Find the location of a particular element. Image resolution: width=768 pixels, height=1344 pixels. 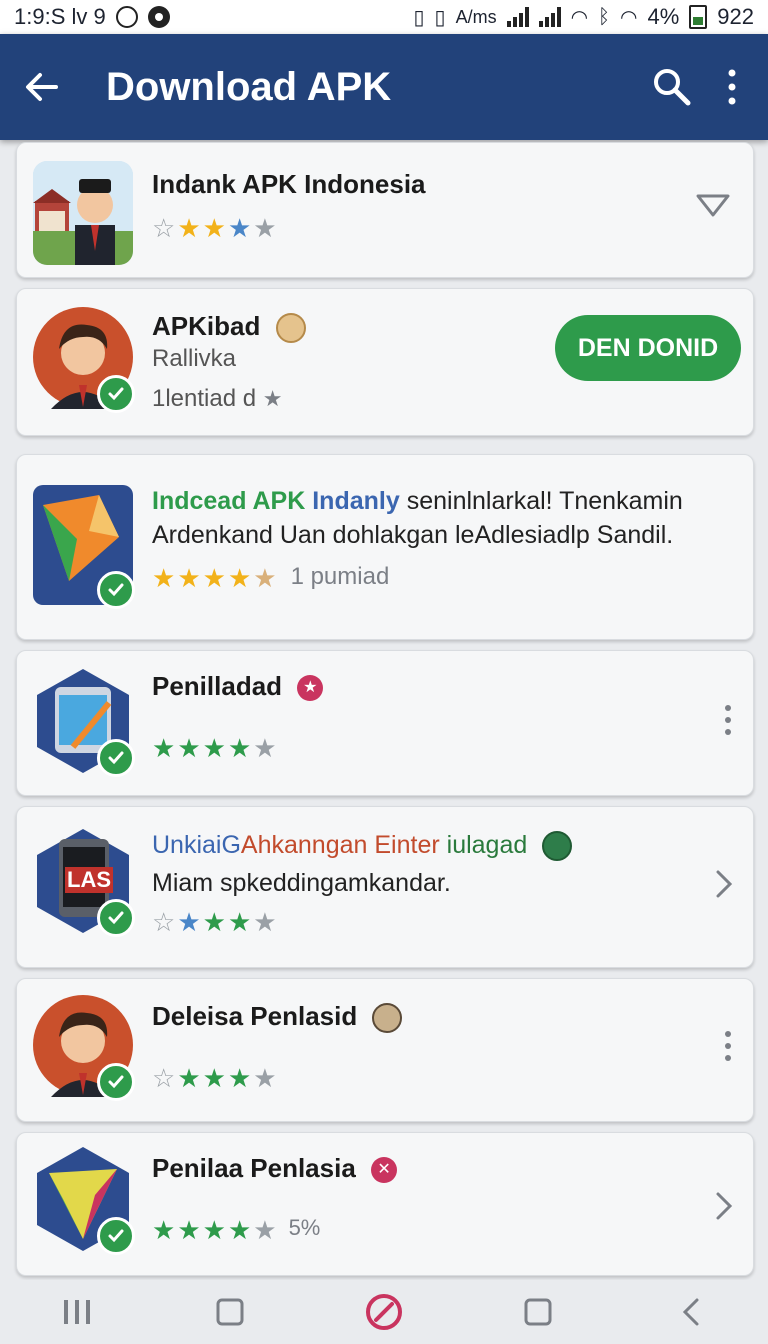

overview-square-icon is located at coordinates (538, 1312).